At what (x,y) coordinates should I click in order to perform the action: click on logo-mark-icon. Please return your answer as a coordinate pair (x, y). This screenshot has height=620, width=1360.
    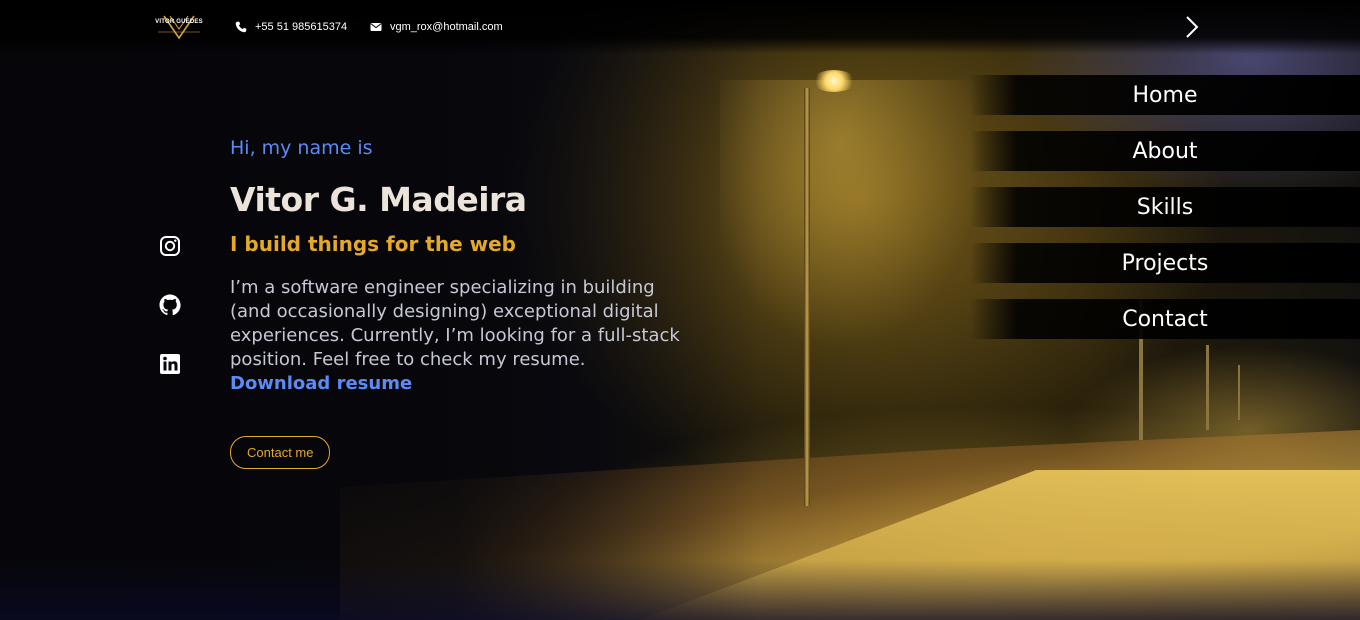
    Looking at the image, I should click on (179, 27).